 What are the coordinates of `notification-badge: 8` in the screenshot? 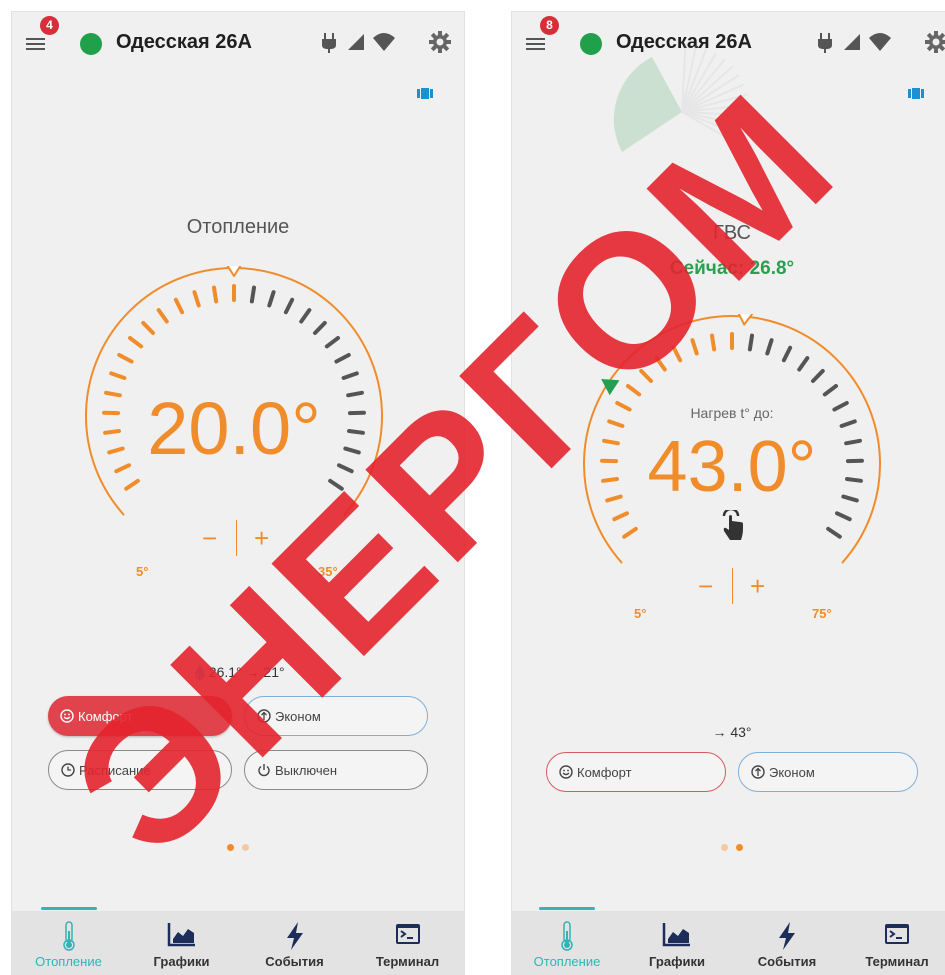 It's located at (549, 25).